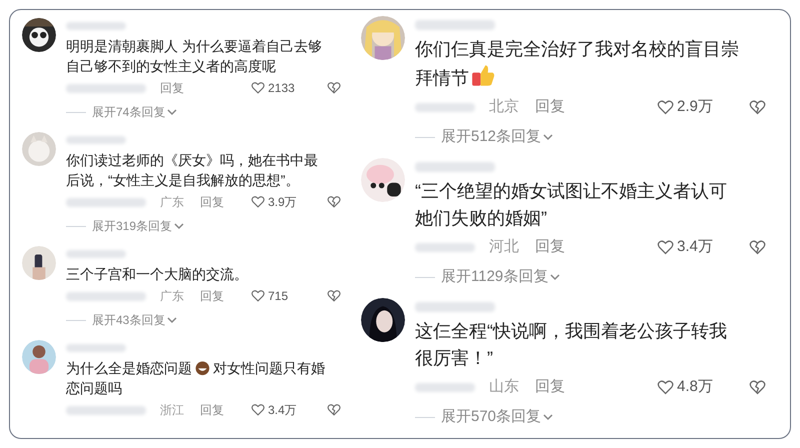 This screenshot has height=448, width=800. What do you see at coordinates (454, 358) in the screenshot?
I see `comment-text: 很厉害！”` at bounding box center [454, 358].